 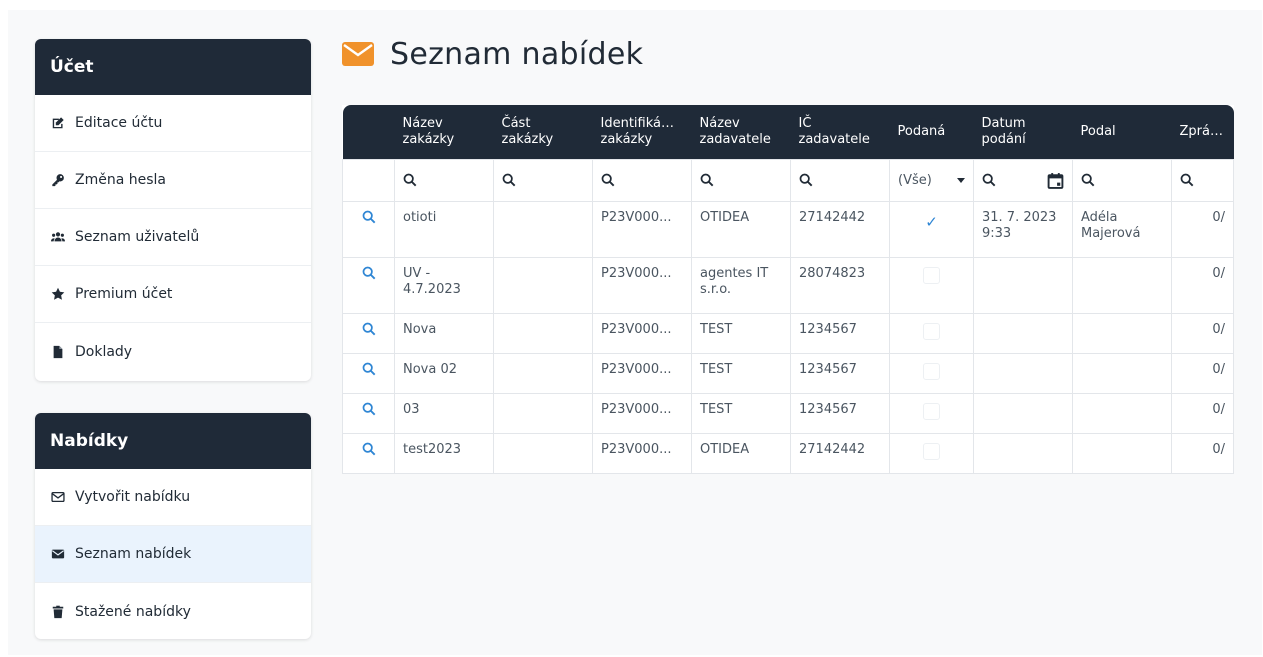 I want to click on column-header-cast: Část zakázky, so click(x=543, y=132).